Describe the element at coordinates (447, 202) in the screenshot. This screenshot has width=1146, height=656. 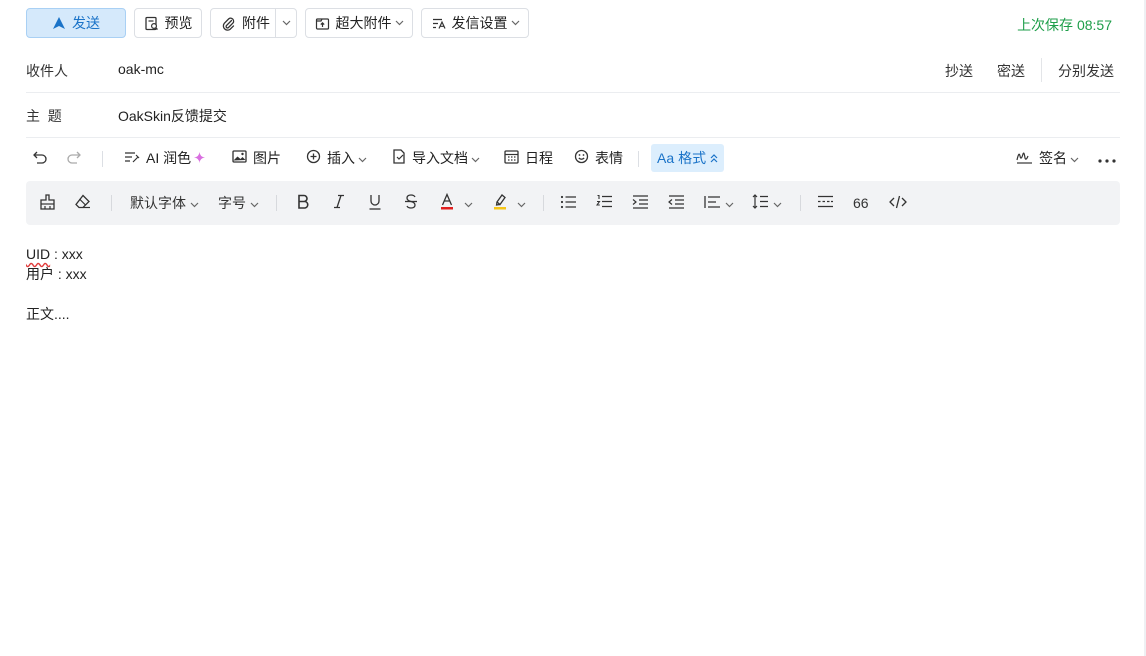
I see `font-color-icon` at that location.